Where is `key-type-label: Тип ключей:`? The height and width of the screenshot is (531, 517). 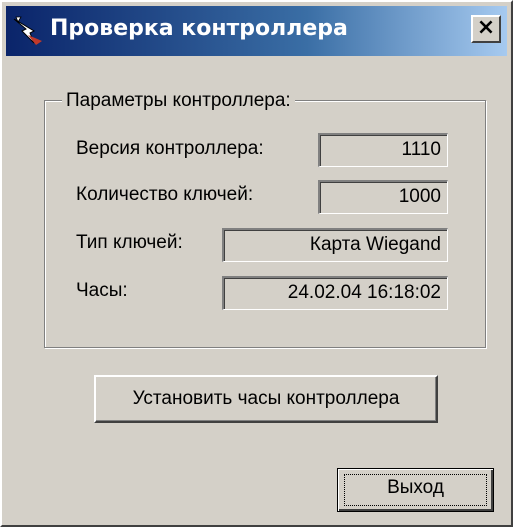 key-type-label: Тип ключей: is located at coordinates (129, 242).